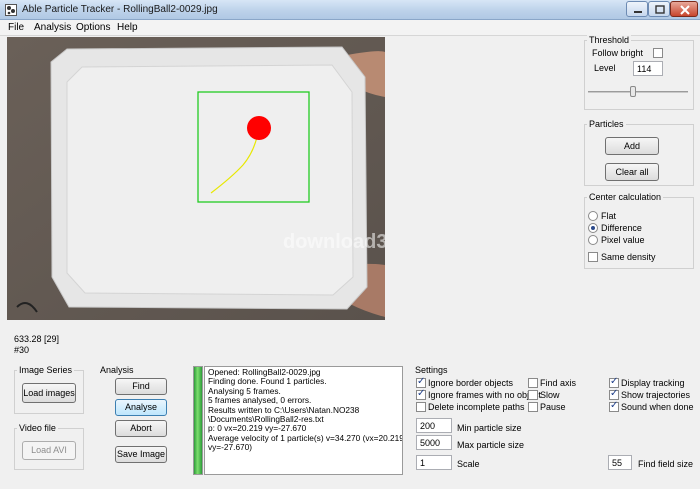  What do you see at coordinates (141, 454) in the screenshot?
I see `save-image-button: Save Image` at bounding box center [141, 454].